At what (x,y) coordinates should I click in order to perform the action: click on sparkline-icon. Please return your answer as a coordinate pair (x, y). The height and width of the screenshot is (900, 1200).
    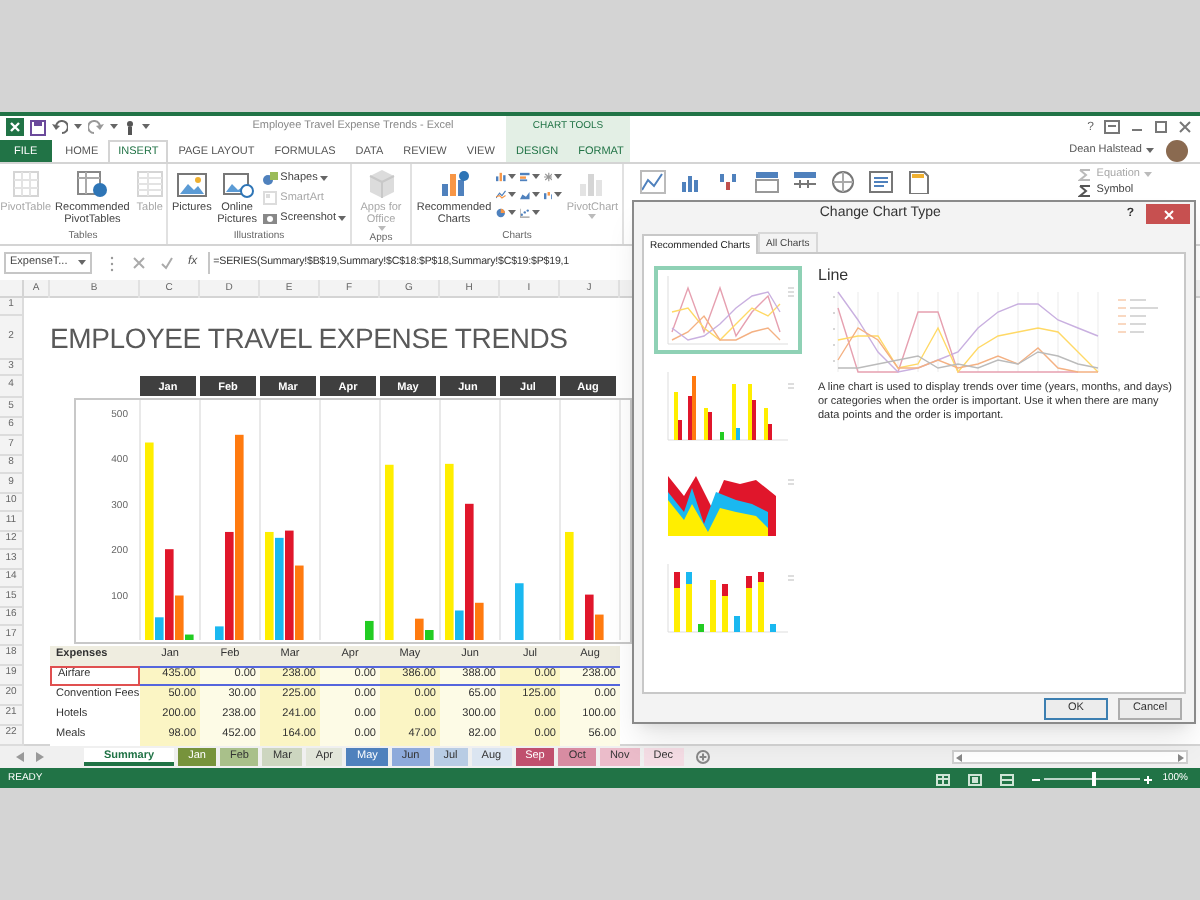
    Looking at the image, I should click on (653, 182).